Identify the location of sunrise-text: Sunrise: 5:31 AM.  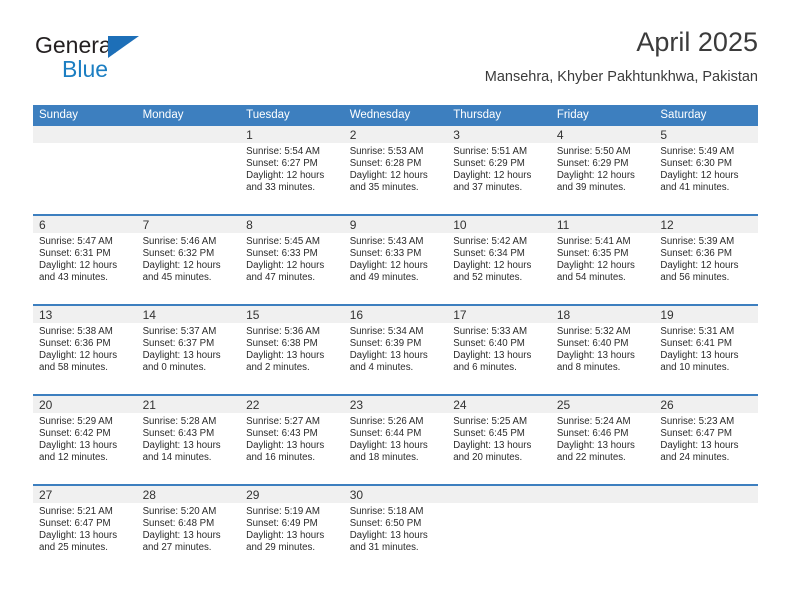
(697, 331).